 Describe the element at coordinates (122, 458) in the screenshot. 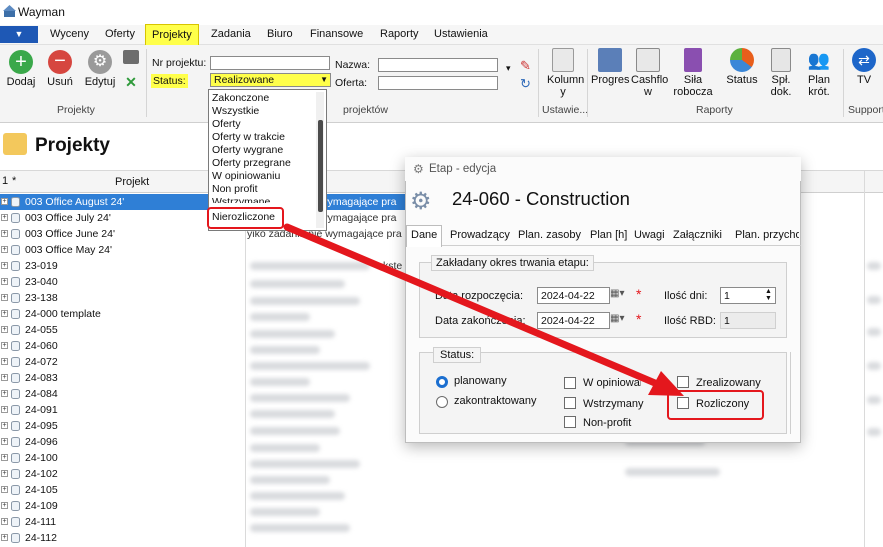

I see `table-row: +24-100` at that location.